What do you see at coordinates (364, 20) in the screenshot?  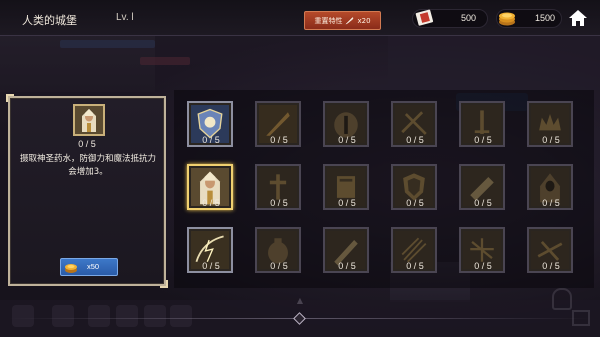 I see `reset-traits-cost: x20` at bounding box center [364, 20].